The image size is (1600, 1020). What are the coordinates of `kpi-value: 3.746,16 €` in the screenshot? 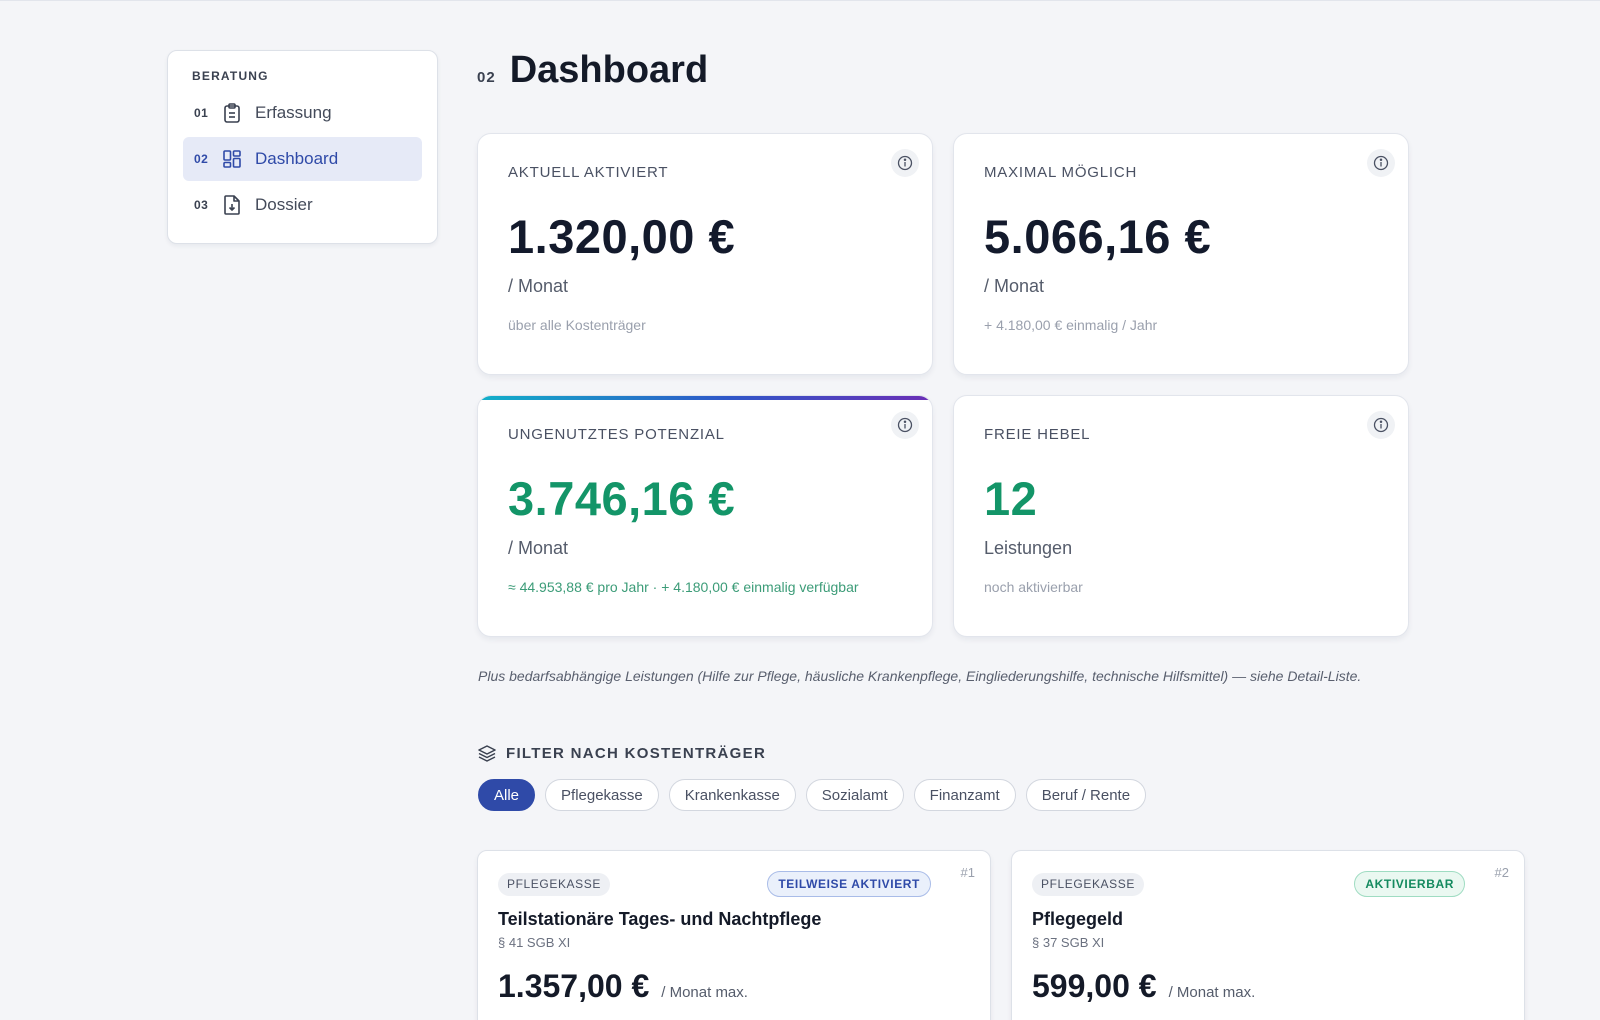 It's located at (622, 498).